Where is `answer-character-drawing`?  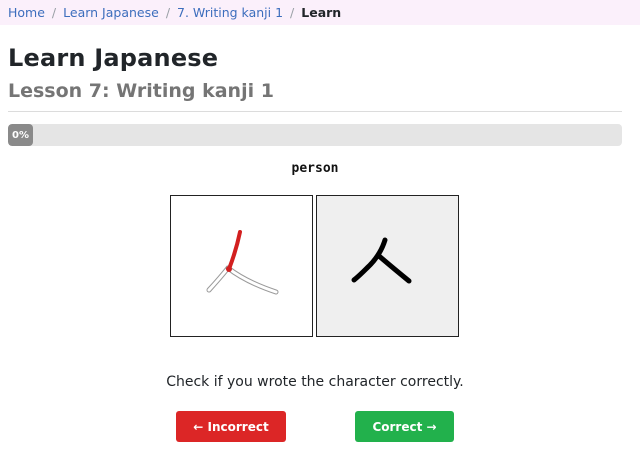 answer-character-drawing is located at coordinates (381, 260).